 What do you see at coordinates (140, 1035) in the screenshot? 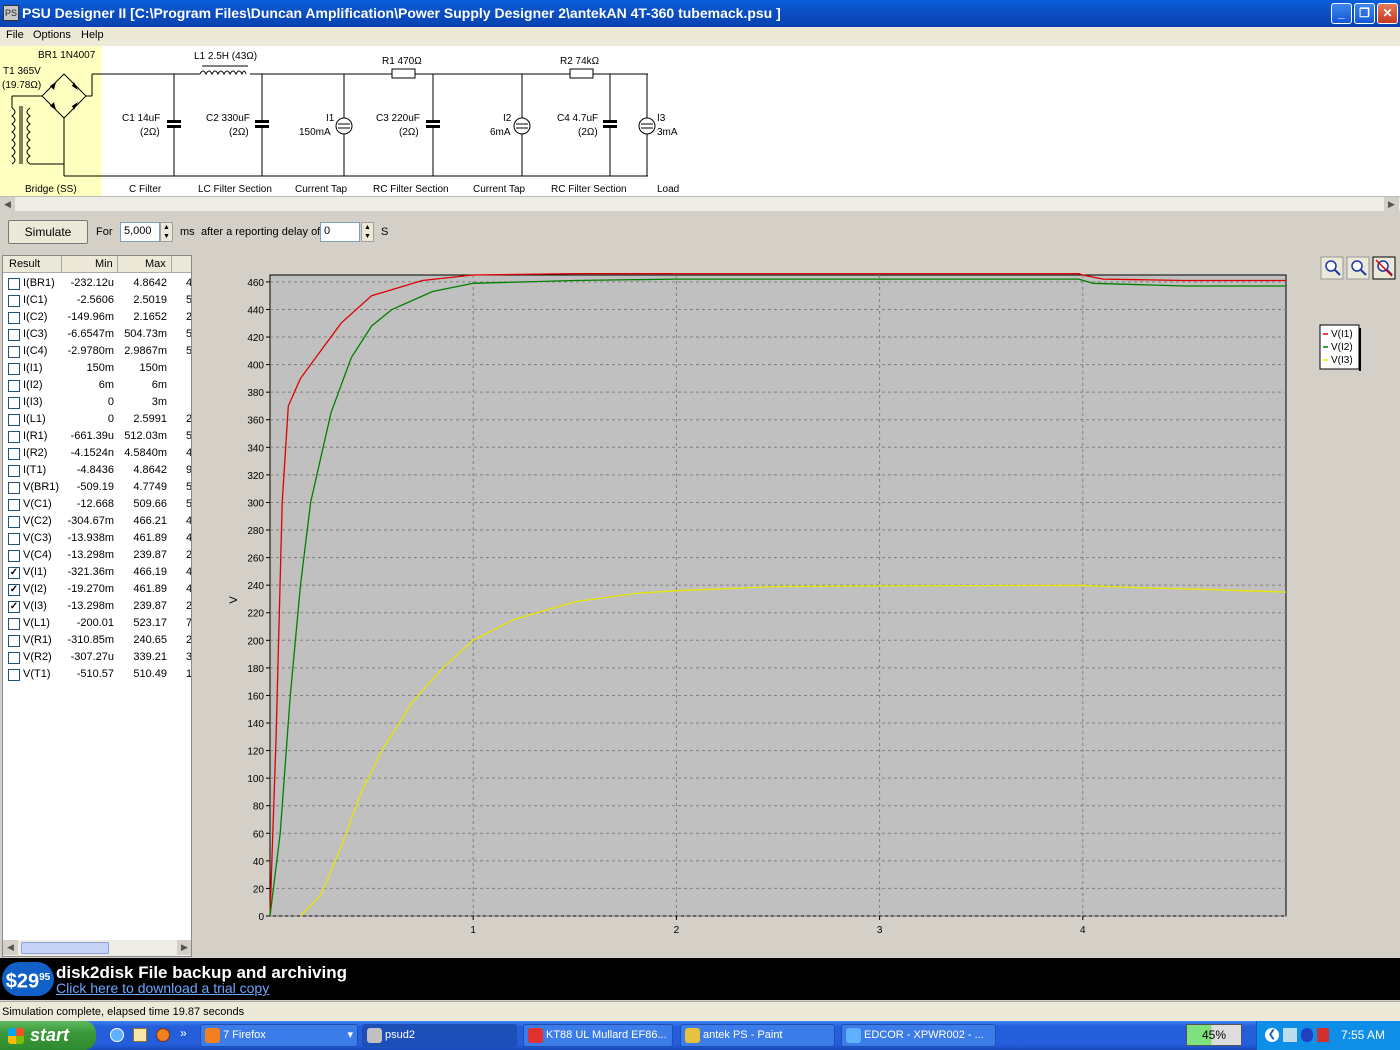
I see `outlook-icon` at bounding box center [140, 1035].